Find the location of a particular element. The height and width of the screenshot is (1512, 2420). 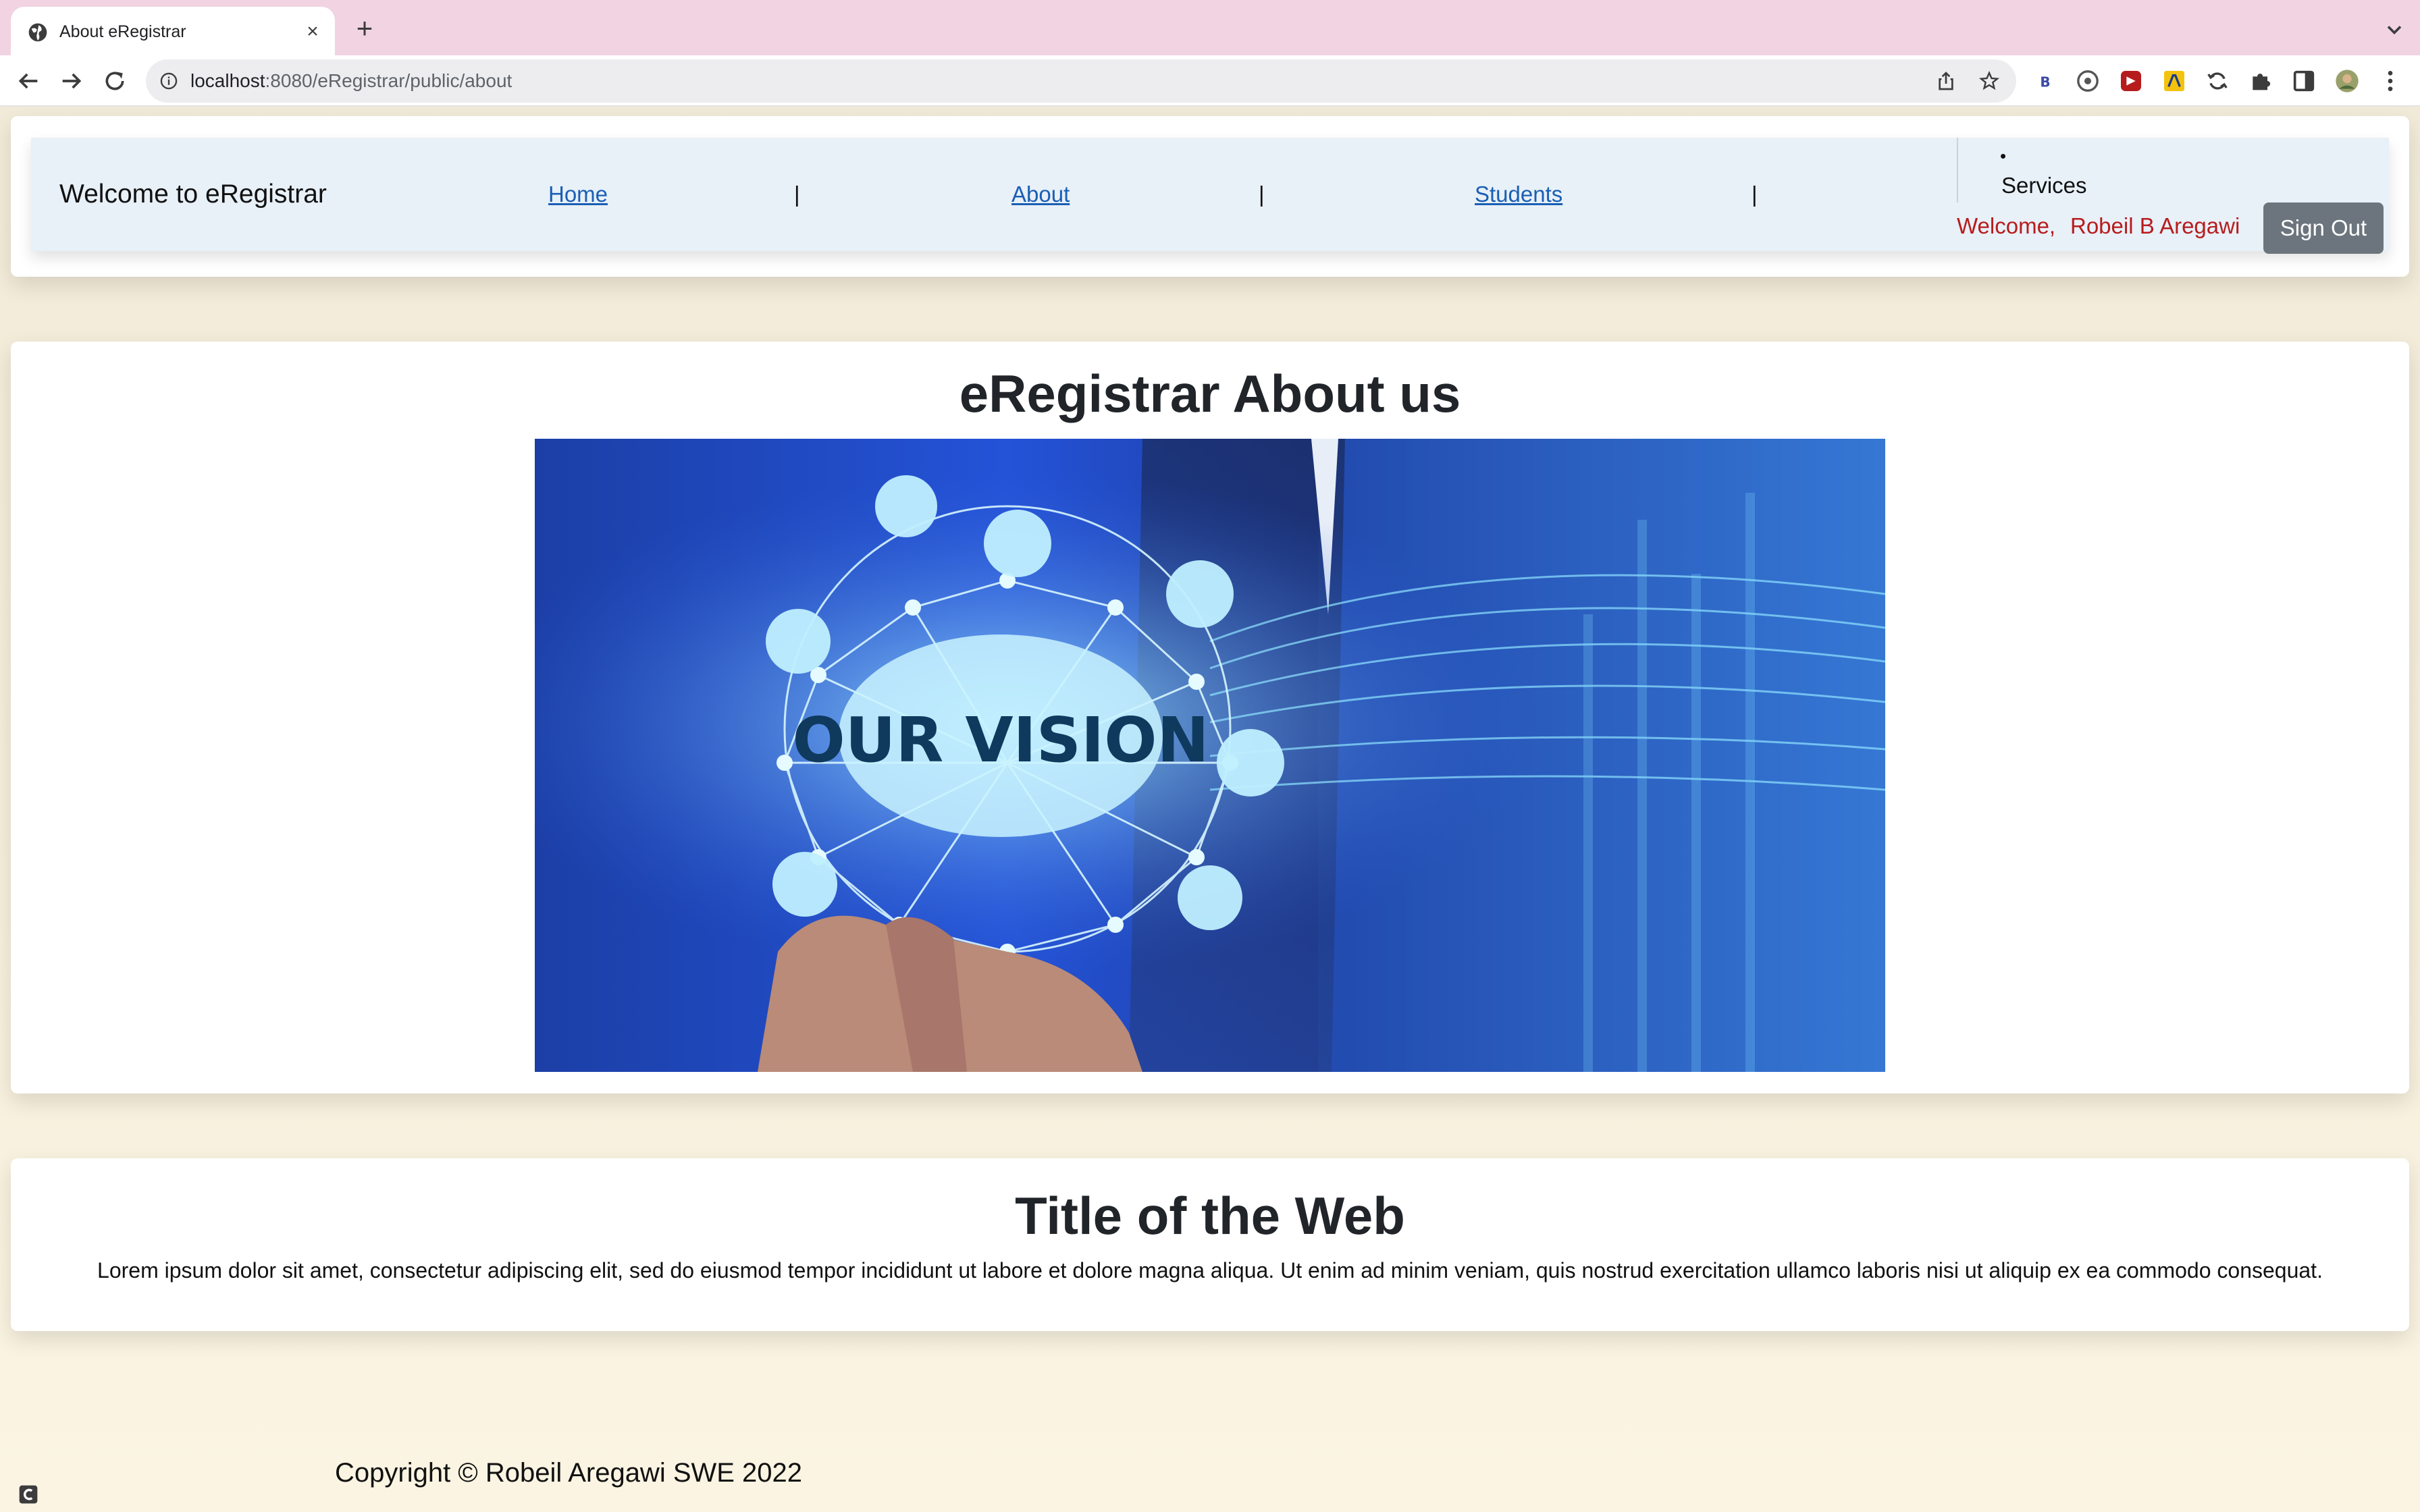

browser-tab: About eRegistrar × is located at coordinates (173, 32).